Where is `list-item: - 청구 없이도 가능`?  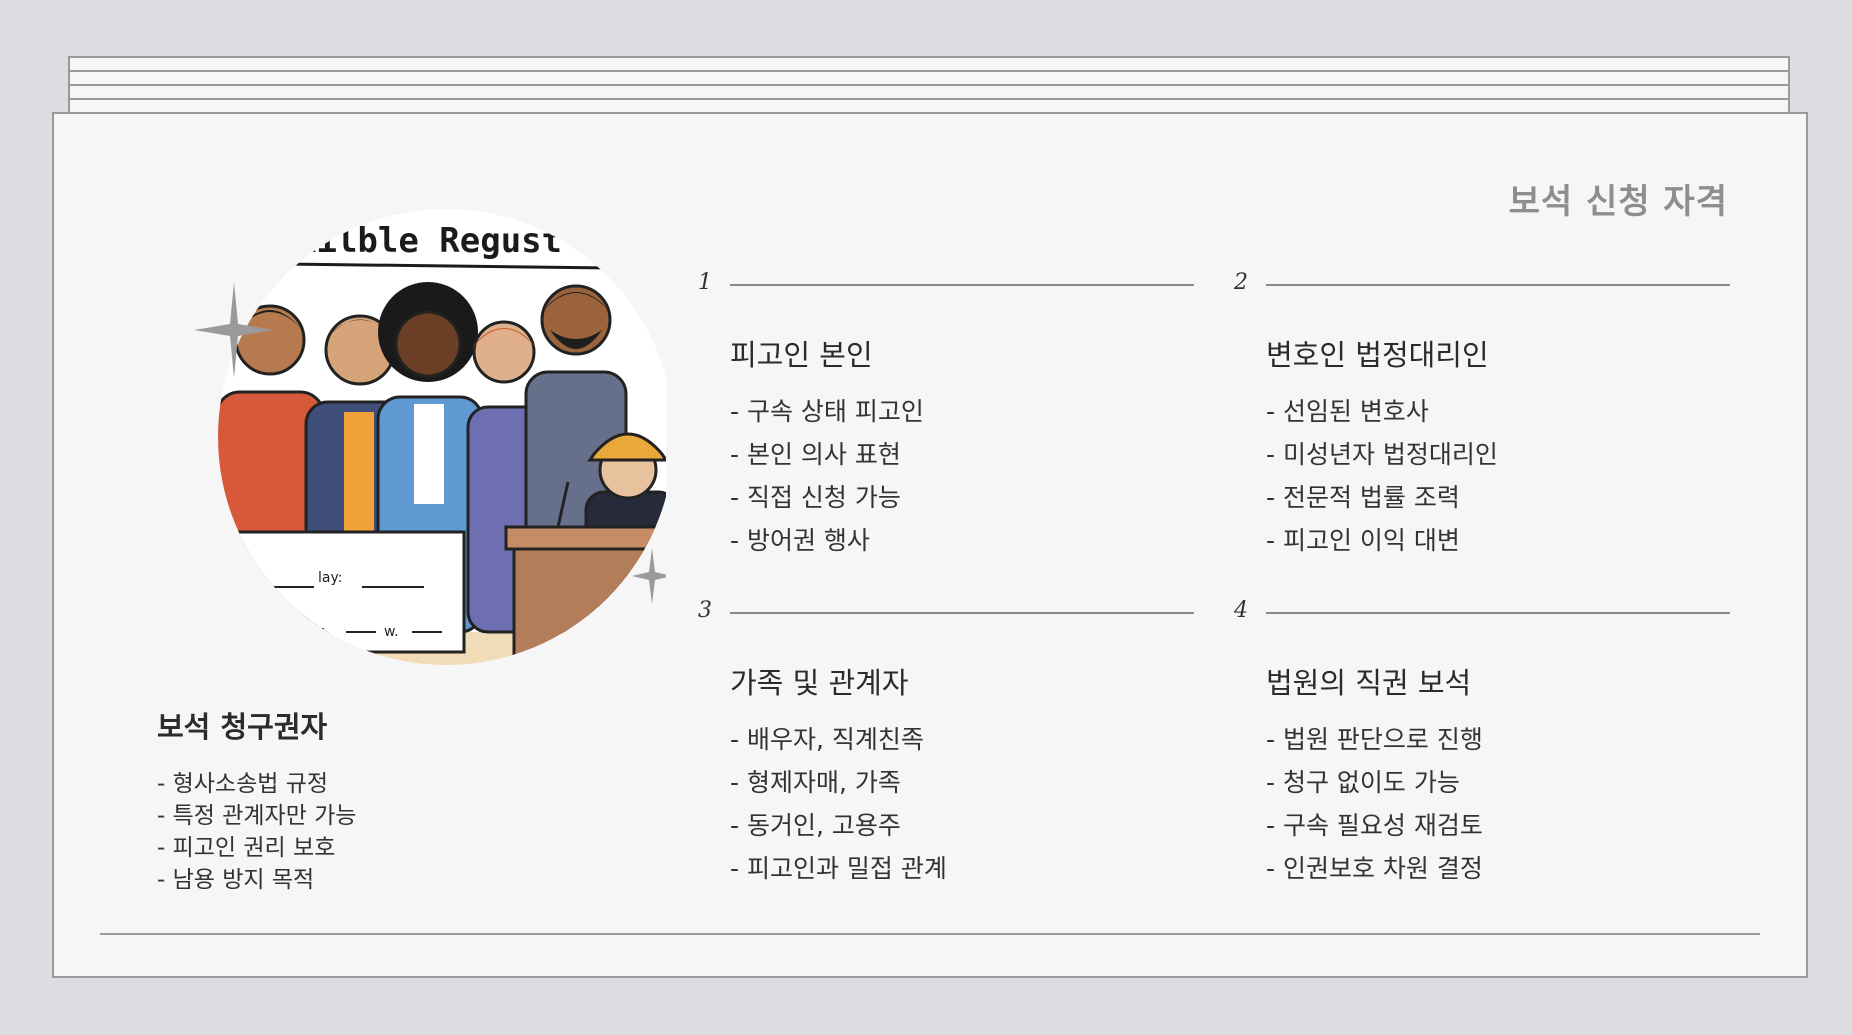
list-item: - 청구 없이도 가능 is located at coordinates (1363, 782).